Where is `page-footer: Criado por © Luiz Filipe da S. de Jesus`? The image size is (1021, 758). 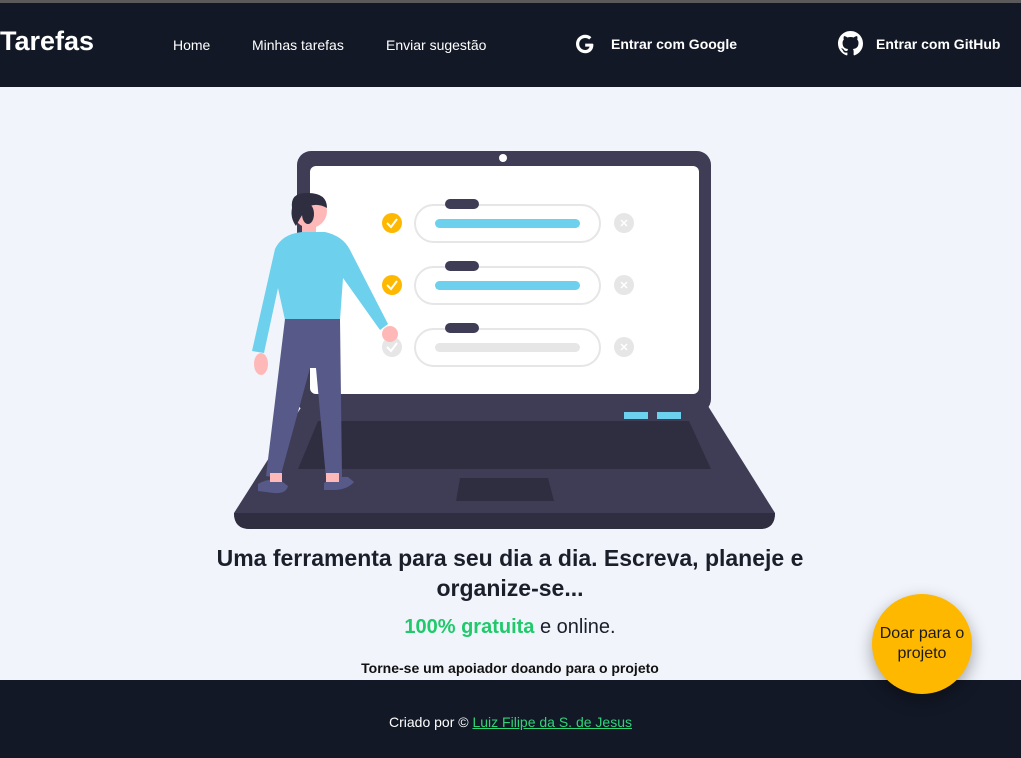
page-footer: Criado por © Luiz Filipe da S. de Jesus is located at coordinates (510, 719).